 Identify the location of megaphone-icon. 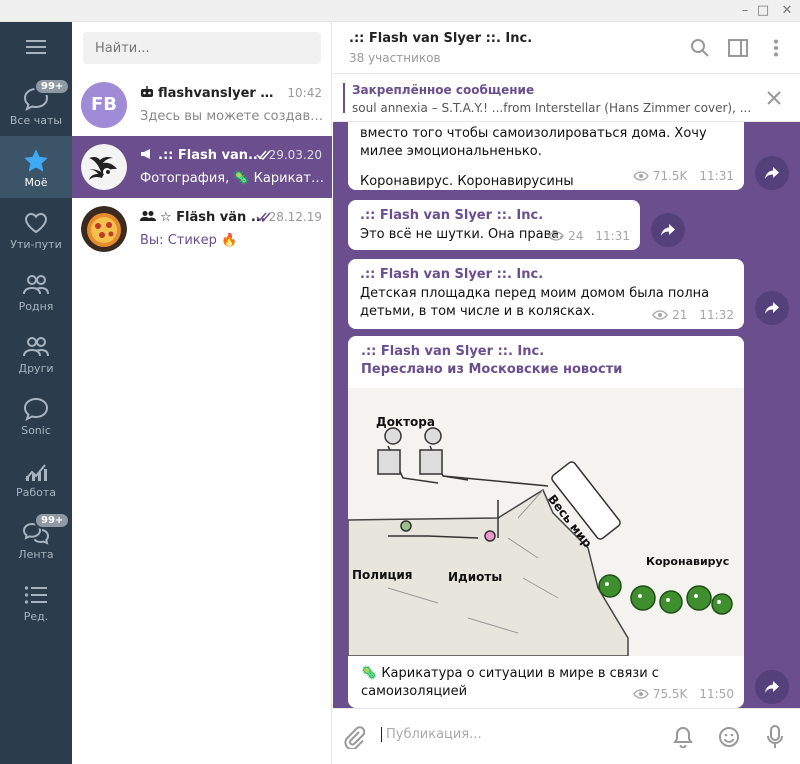
(145, 154).